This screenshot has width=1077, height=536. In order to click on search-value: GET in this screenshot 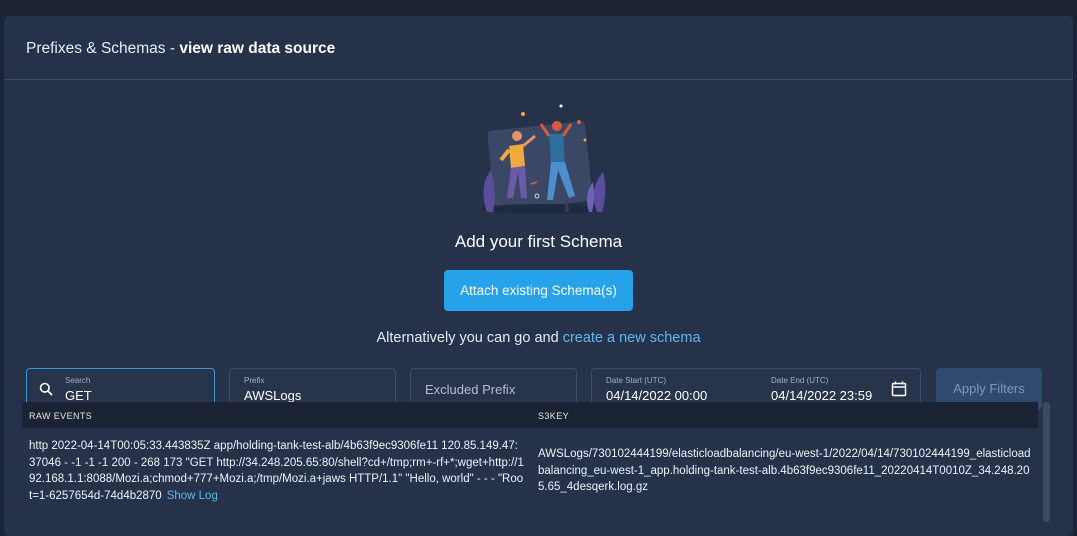, I will do `click(78, 395)`.